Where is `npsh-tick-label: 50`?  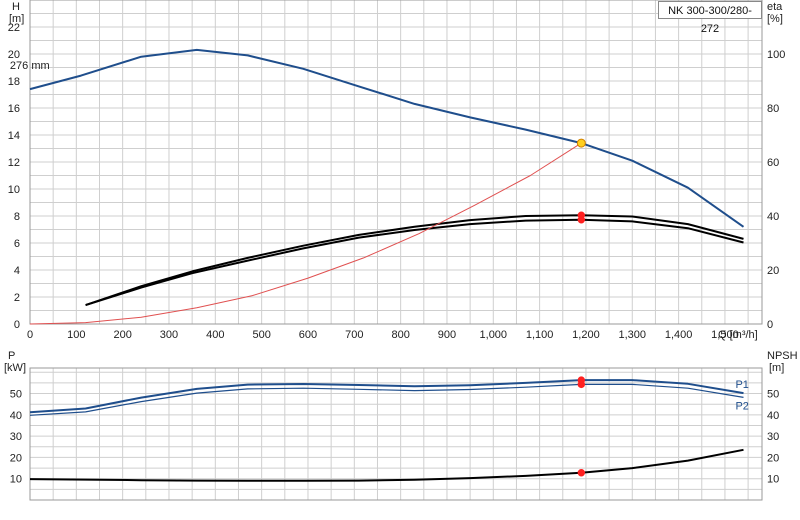
npsh-tick-label: 50 is located at coordinates (773, 395).